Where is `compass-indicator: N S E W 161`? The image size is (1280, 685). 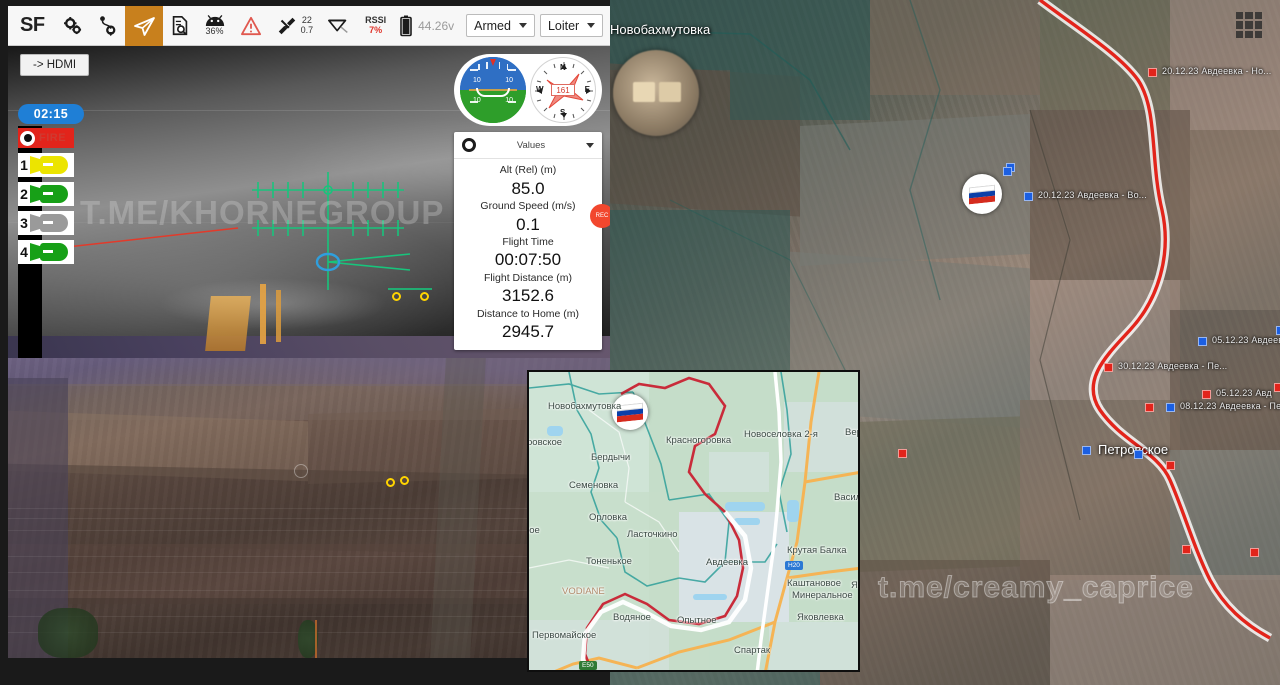
compass-indicator: N S E W 161 is located at coordinates (563, 90).